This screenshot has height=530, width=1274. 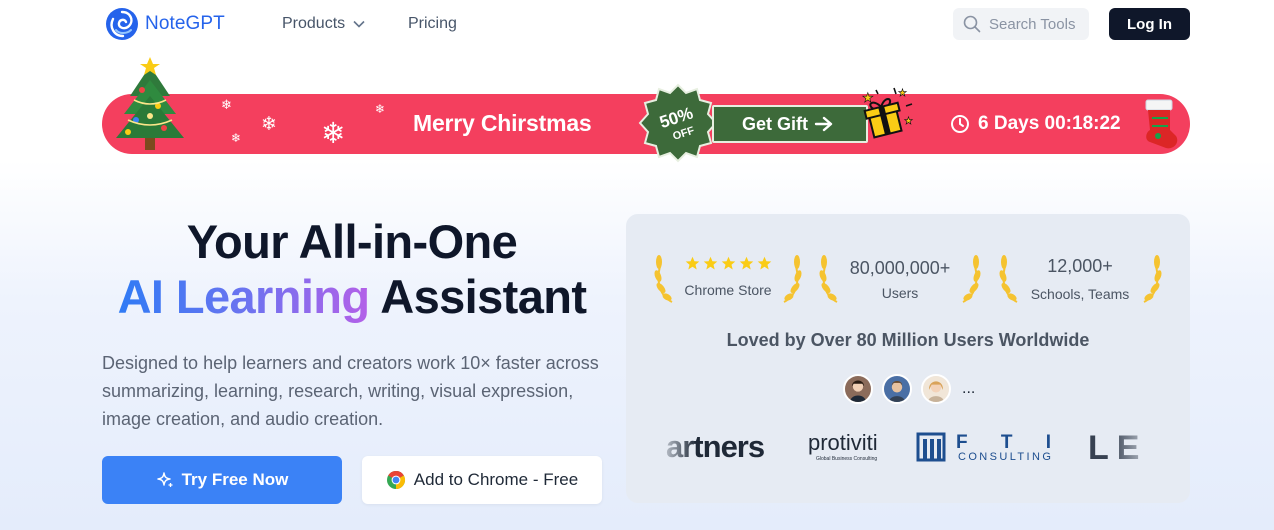 What do you see at coordinates (1149, 24) in the screenshot?
I see `login-button: Log In` at bounding box center [1149, 24].